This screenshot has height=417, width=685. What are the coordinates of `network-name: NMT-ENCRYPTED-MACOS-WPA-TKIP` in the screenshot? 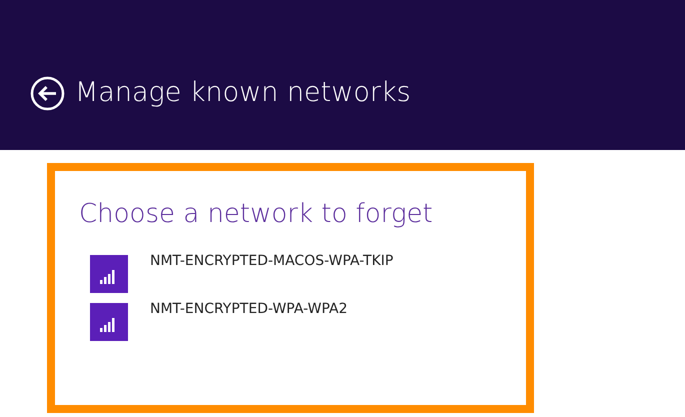 It's located at (272, 261).